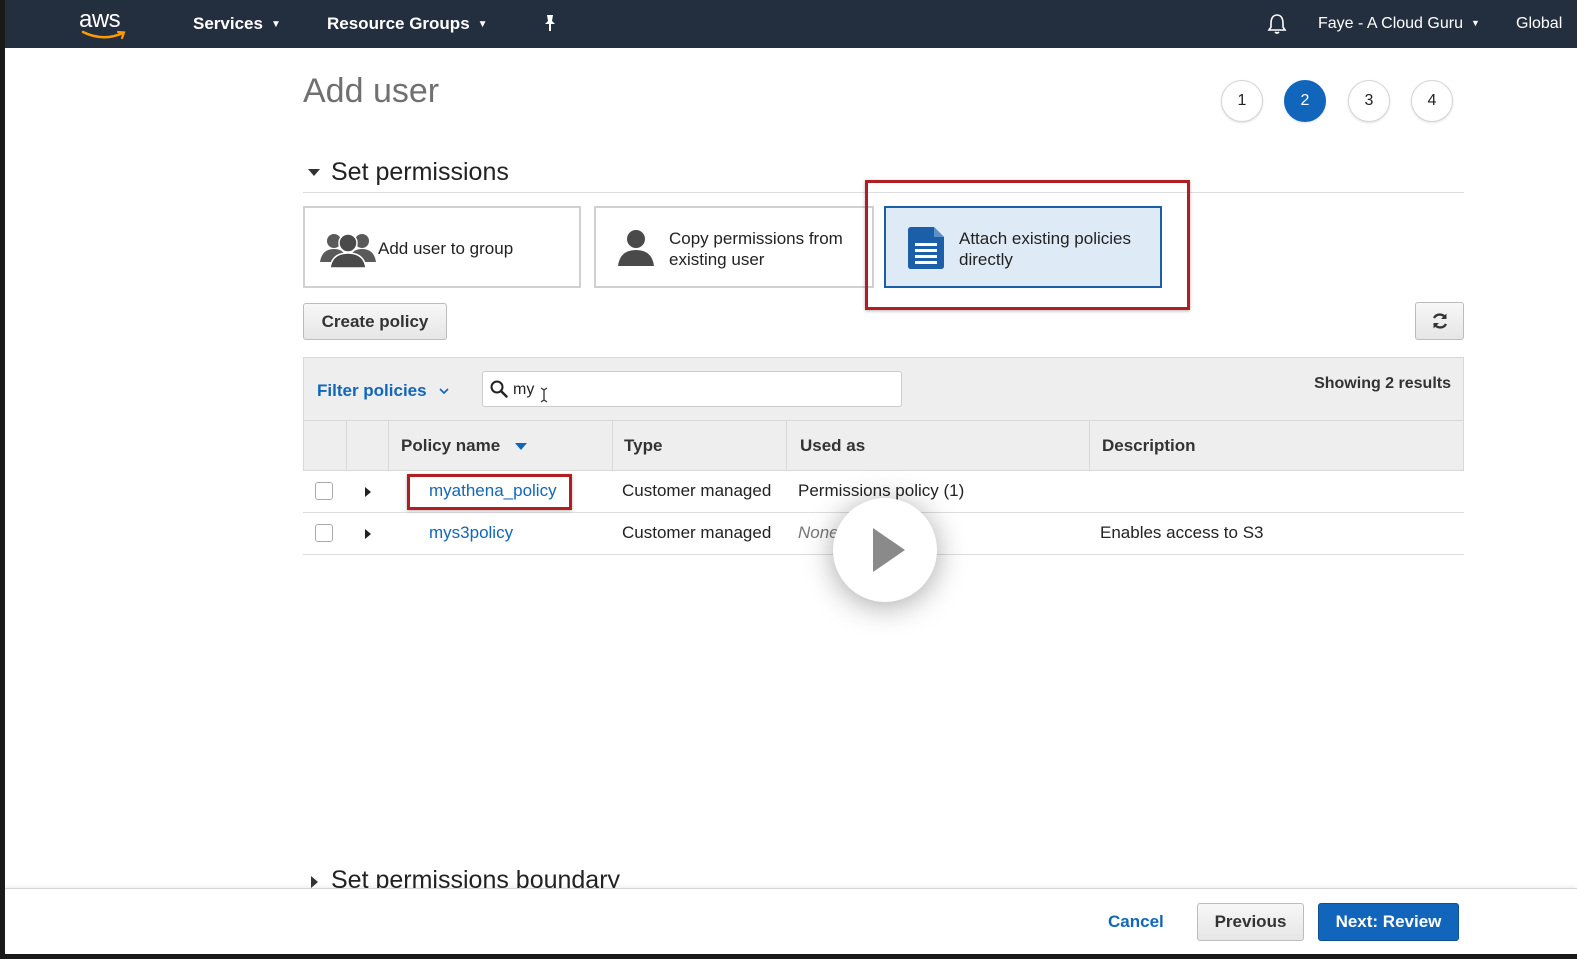 The height and width of the screenshot is (959, 1577). I want to click on account-menu: Faye - A Cloud Guru ▼, so click(1399, 24).